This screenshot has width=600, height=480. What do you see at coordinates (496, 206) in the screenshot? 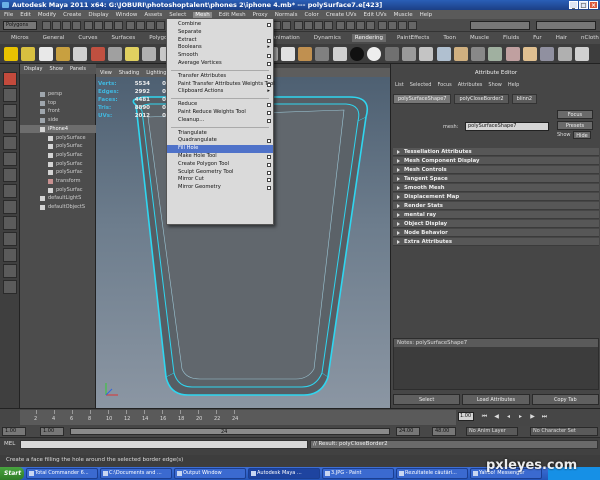
I see `ae-section: Render Stats` at bounding box center [496, 206].